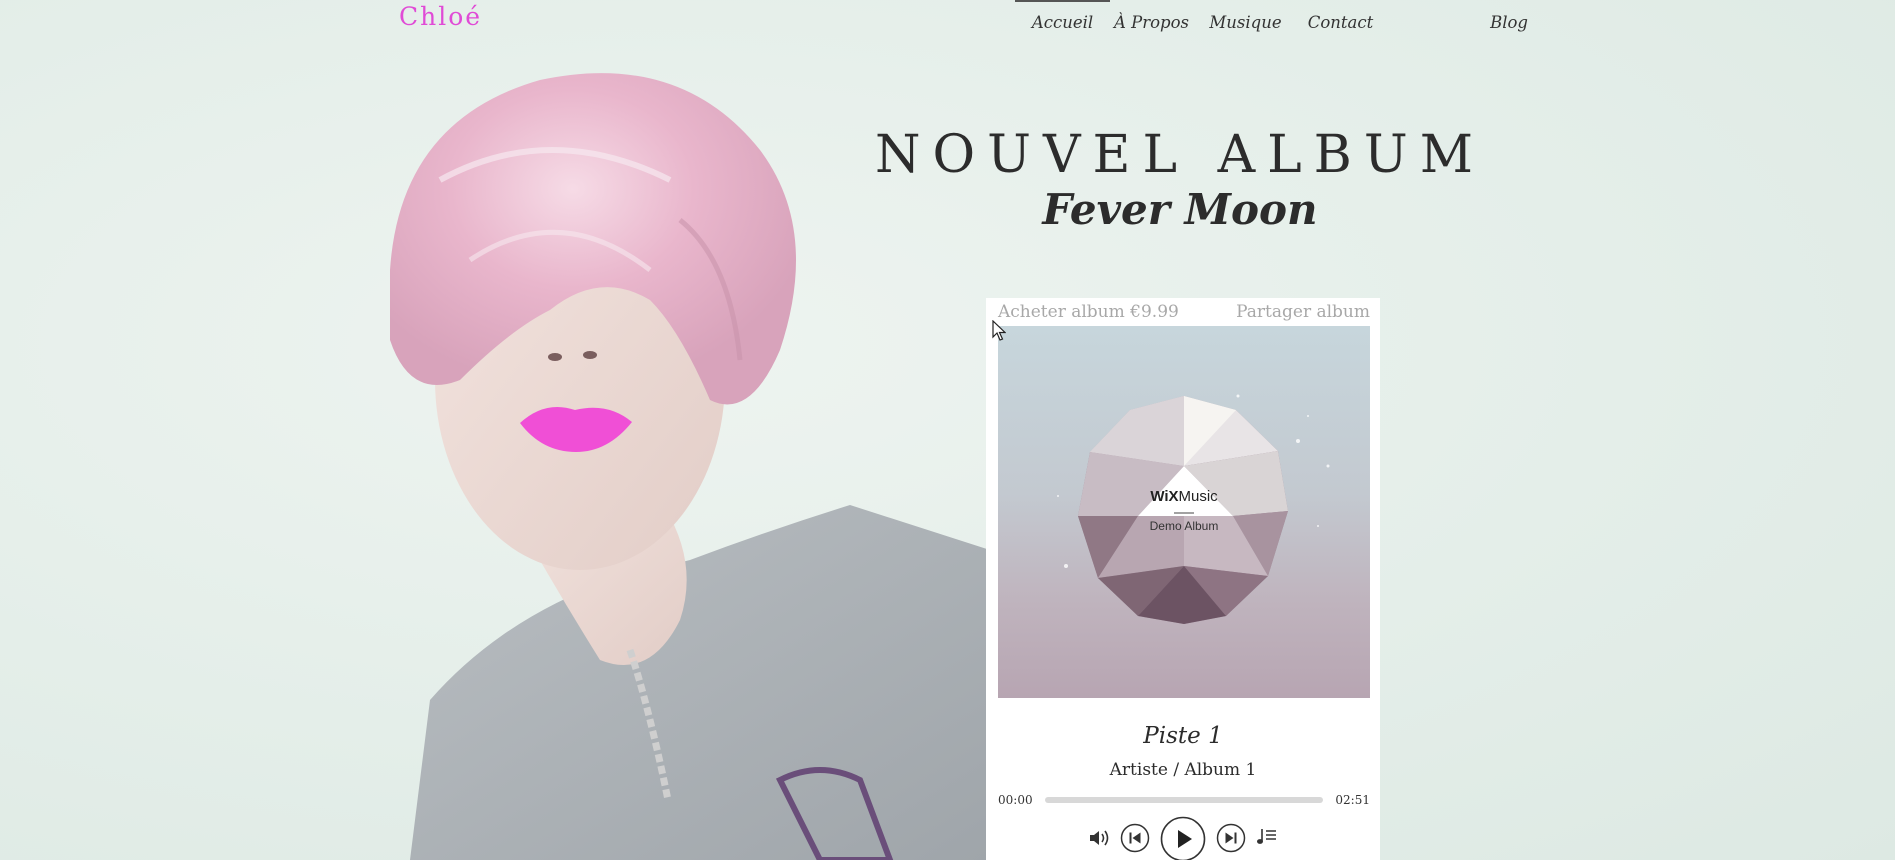 The height and width of the screenshot is (860, 1895). Describe the element at coordinates (1062, 22) in the screenshot. I see `nav-item-accueil: Accueil` at that location.